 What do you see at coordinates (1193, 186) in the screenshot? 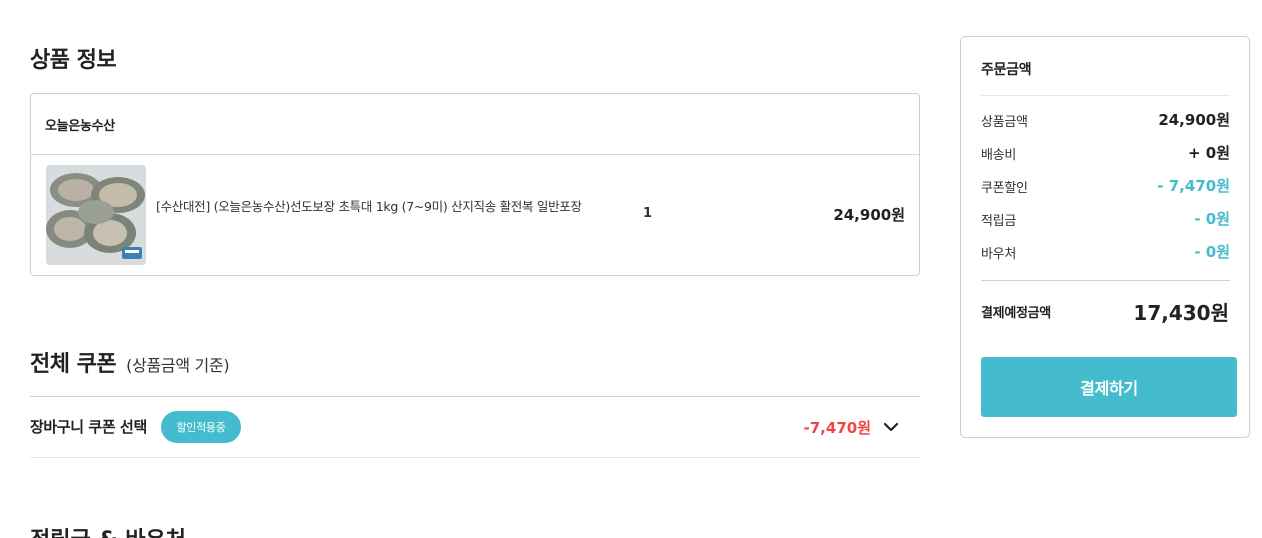
I see `summary-value: - 7,470원` at bounding box center [1193, 186].